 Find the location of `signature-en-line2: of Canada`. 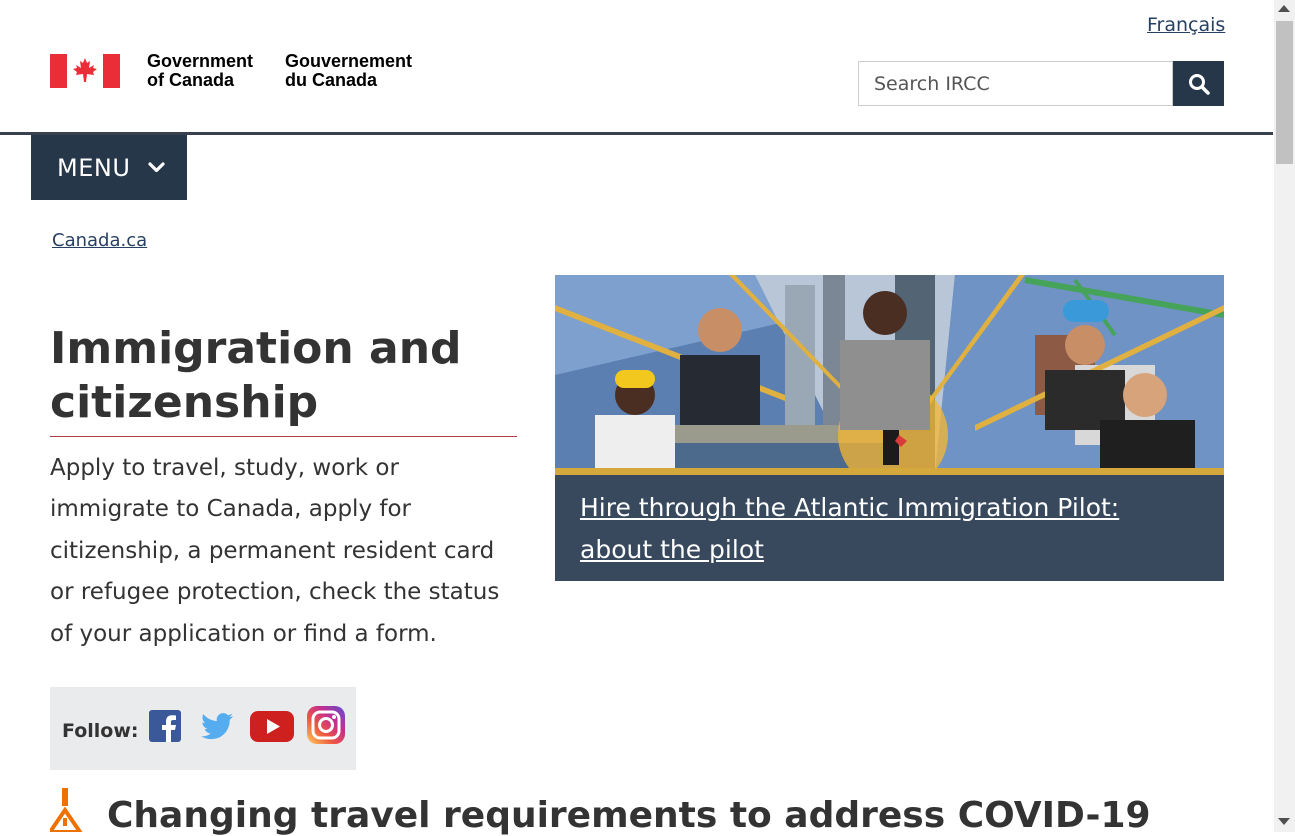

signature-en-line2: of Canada is located at coordinates (191, 80).